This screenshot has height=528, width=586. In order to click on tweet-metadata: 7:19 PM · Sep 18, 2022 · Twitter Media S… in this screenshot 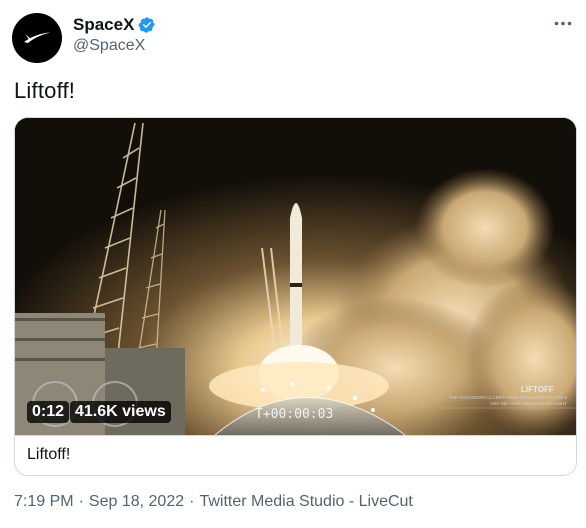, I will do `click(213, 502)`.